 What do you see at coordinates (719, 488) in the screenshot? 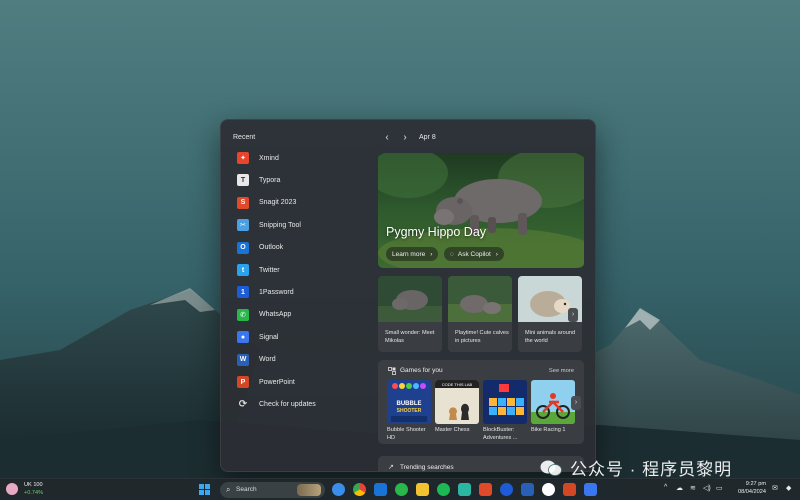
I see `battery-icon: ▭` at bounding box center [719, 488].